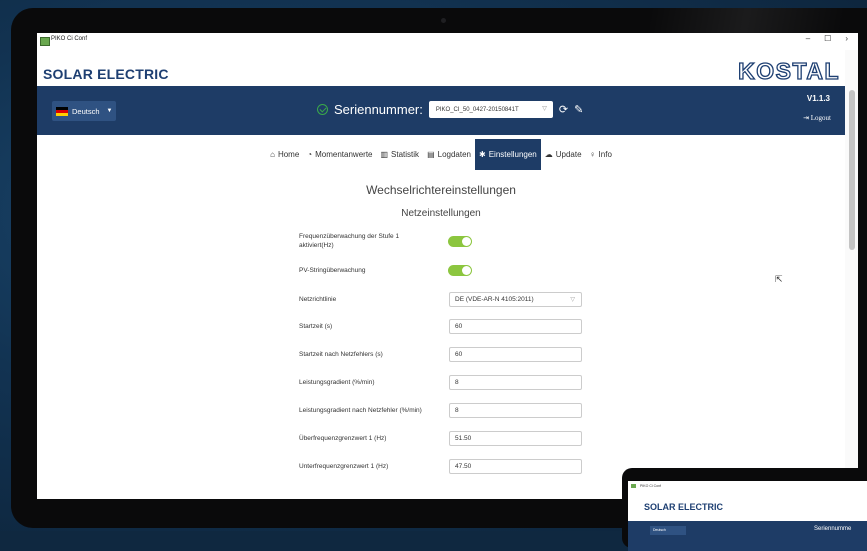 This screenshot has height=551, width=867. Describe the element at coordinates (444, 327) in the screenshot. I see `setting-row: Startzeit (s) 60` at that location.